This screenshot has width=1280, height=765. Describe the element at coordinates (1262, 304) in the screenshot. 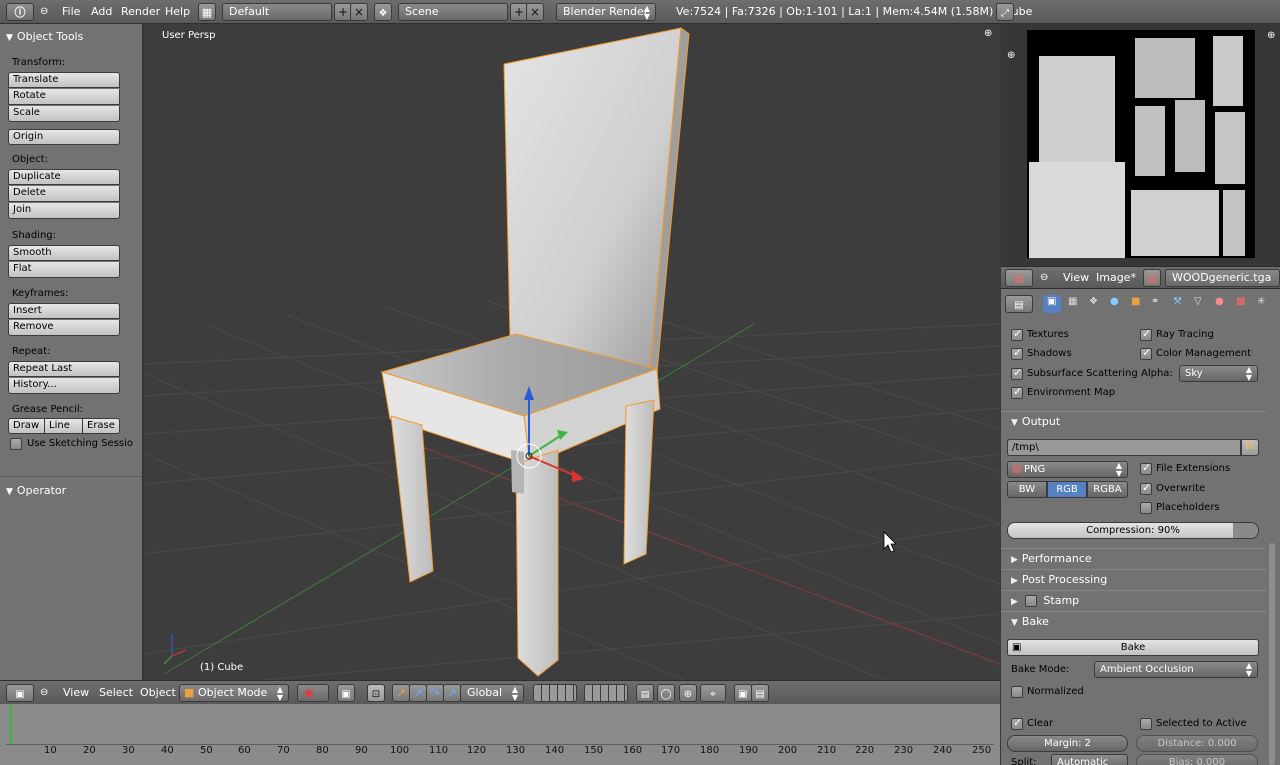

I see `particles-tab: ✳` at that location.